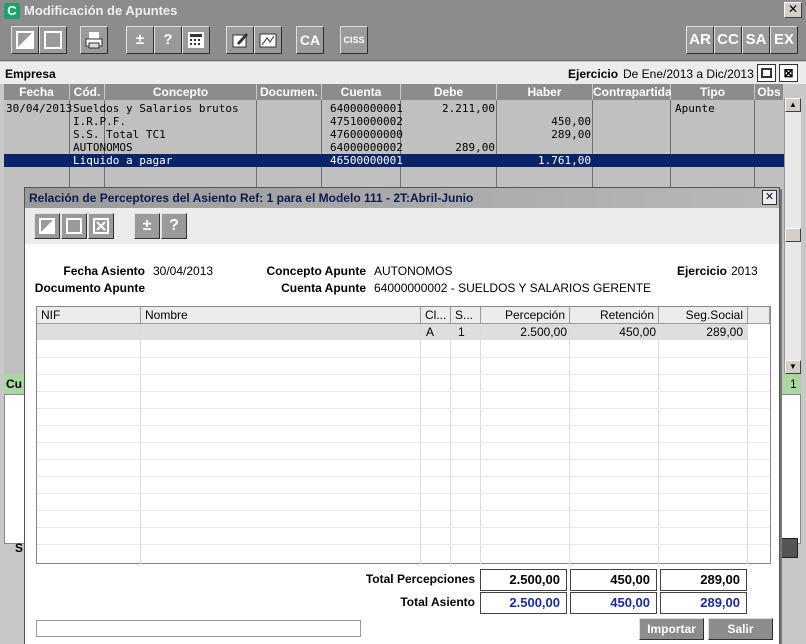 The height and width of the screenshot is (644, 806). I want to click on maximize-grid-icon, so click(766, 73).